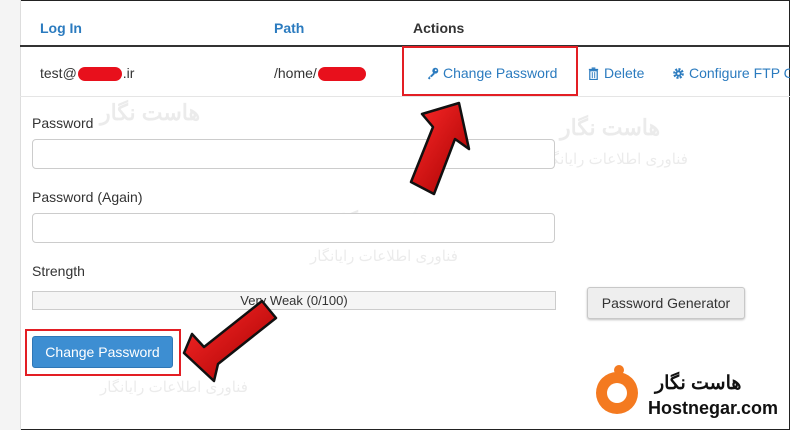 This screenshot has height=430, width=790. I want to click on brand-name-en: Hostnegar.com, so click(713, 408).